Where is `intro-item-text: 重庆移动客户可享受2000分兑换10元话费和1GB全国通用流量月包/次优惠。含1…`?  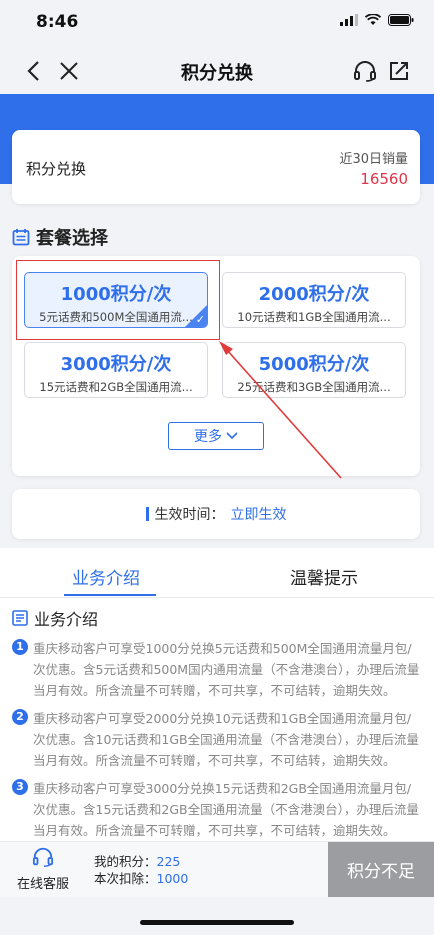
intro-item-text: 重庆移动客户可享受2000分兑换10元话费和1GB全国通用流量月包/次优惠。含1… is located at coordinates (226, 739).